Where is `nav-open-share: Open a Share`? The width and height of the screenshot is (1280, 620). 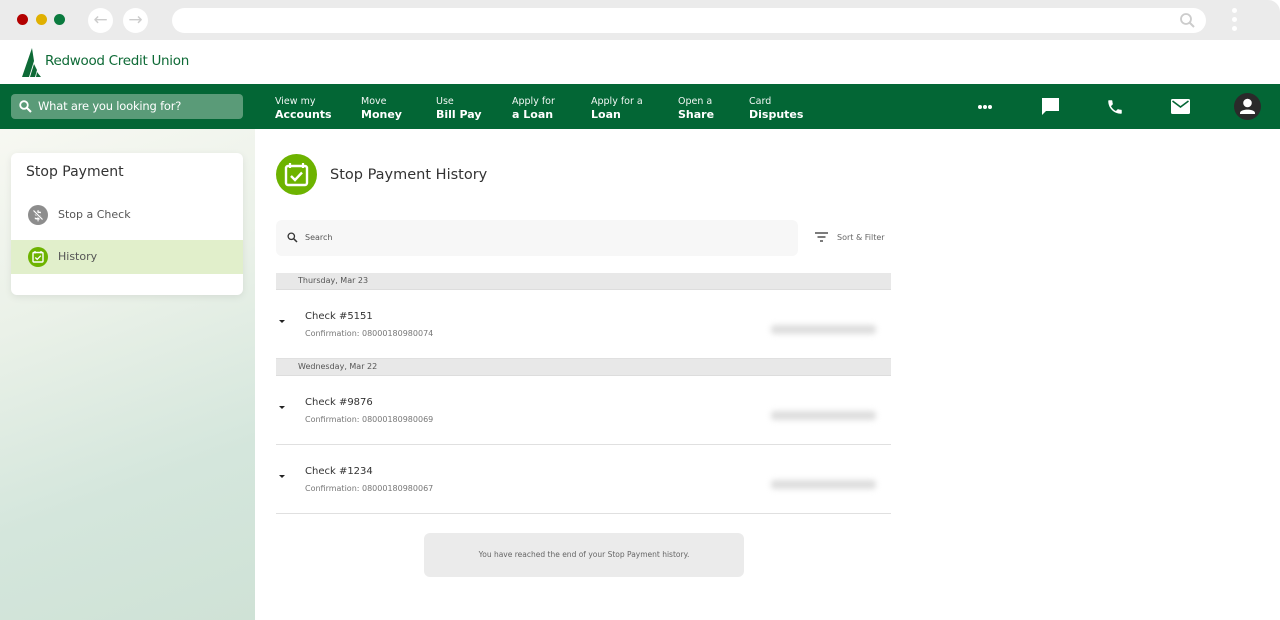
nav-open-share: Open a Share is located at coordinates (696, 108).